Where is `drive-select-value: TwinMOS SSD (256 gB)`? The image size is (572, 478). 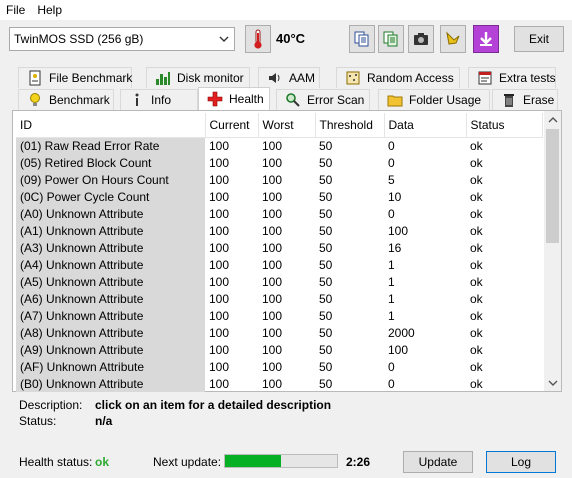
drive-select-value: TwinMOS SSD (256 gB) is located at coordinates (79, 39).